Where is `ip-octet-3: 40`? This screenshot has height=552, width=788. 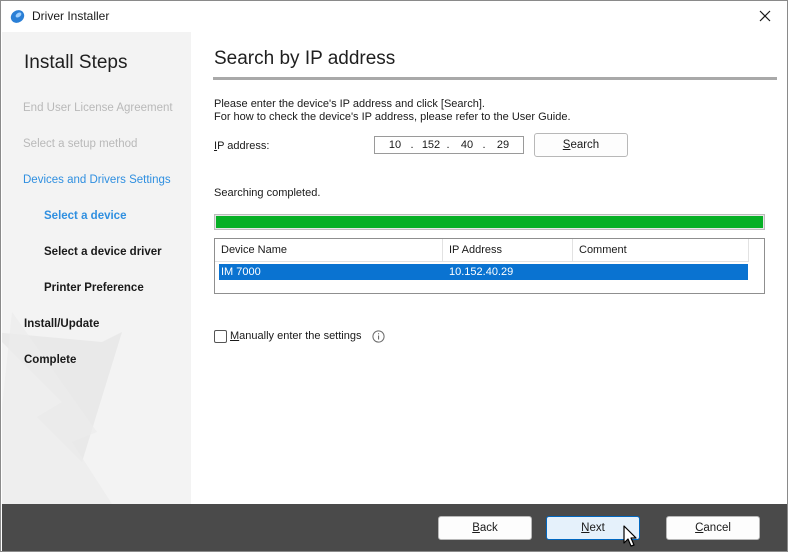 ip-octet-3: 40 is located at coordinates (467, 145).